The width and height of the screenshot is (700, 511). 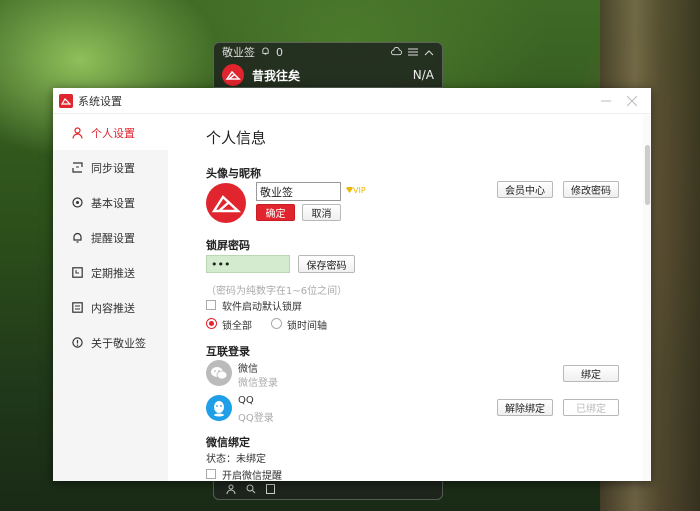 I want to click on sidebar-item-label: 定期推送, so click(x=113, y=273).